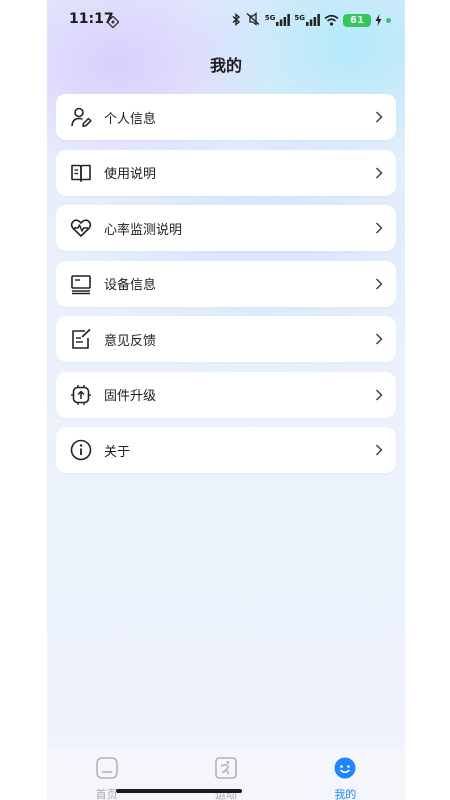  What do you see at coordinates (113, 22) in the screenshot?
I see `nfc-icon` at bounding box center [113, 22].